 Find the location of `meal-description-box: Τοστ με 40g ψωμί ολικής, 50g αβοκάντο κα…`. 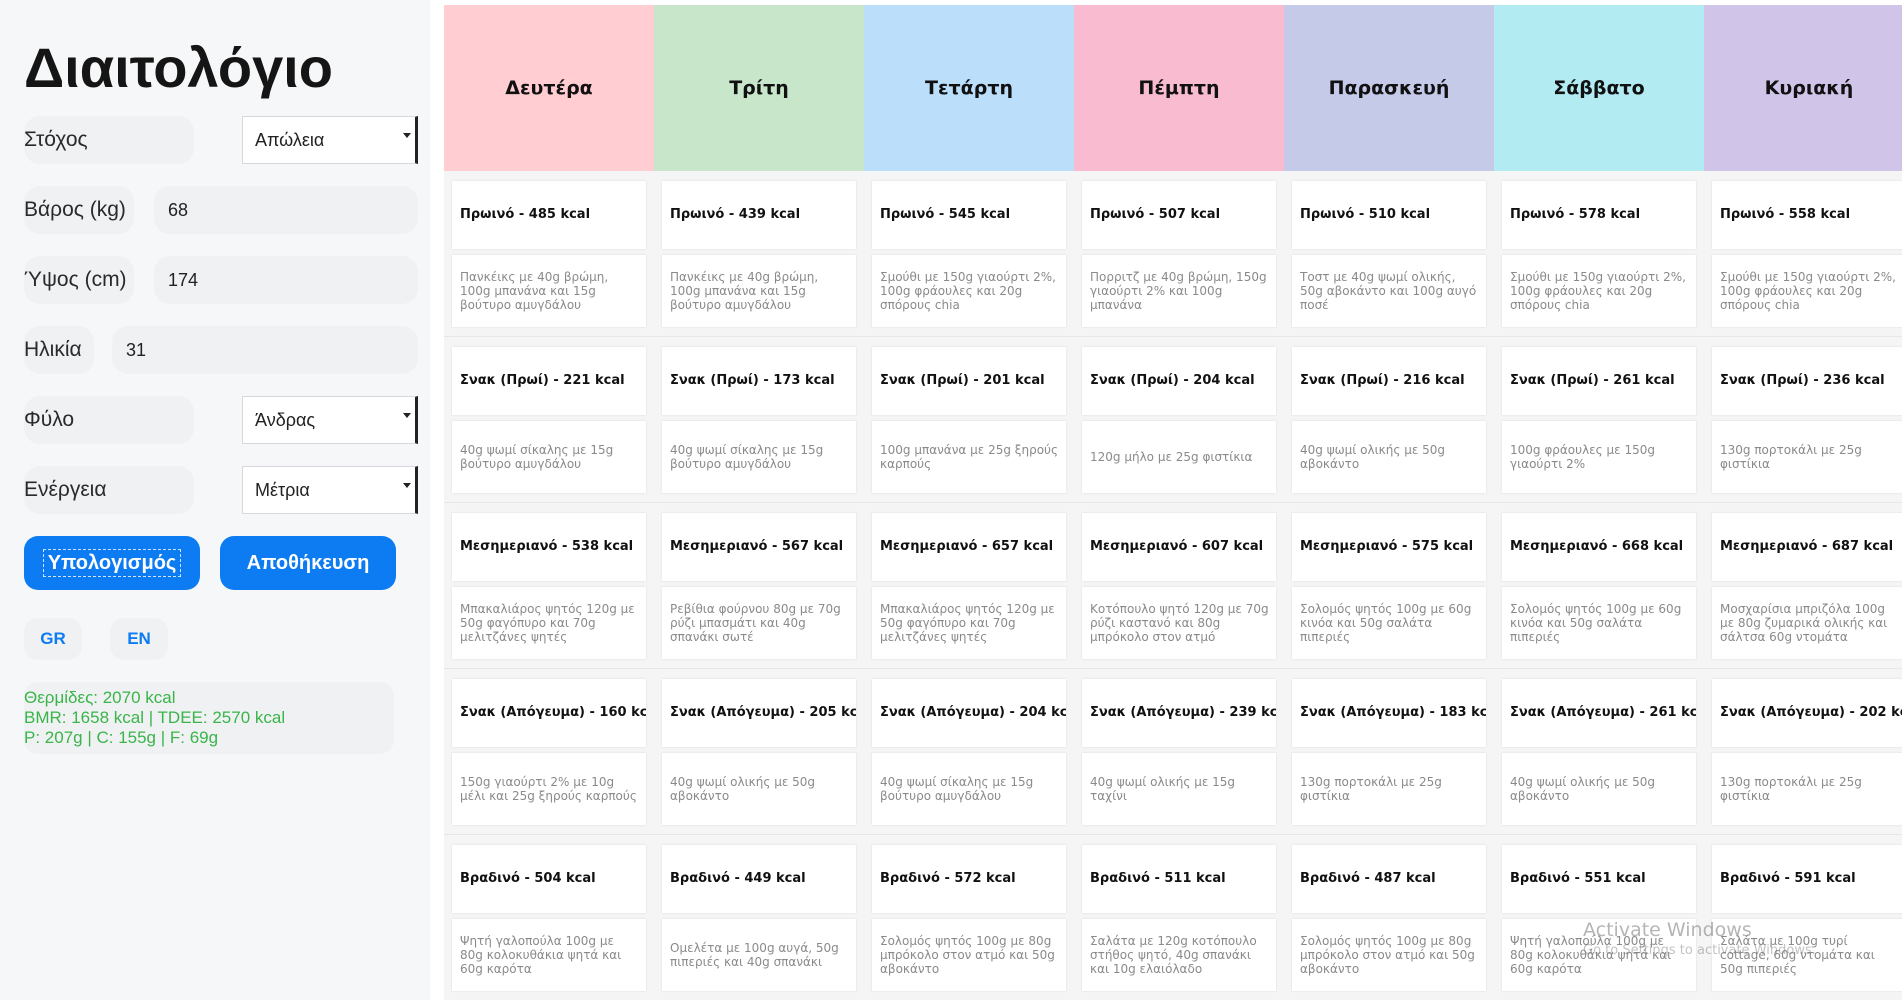

meal-description-box: Τοστ με 40g ψωμί ολικής, 50g αβοκάντο κα… is located at coordinates (1389, 291).